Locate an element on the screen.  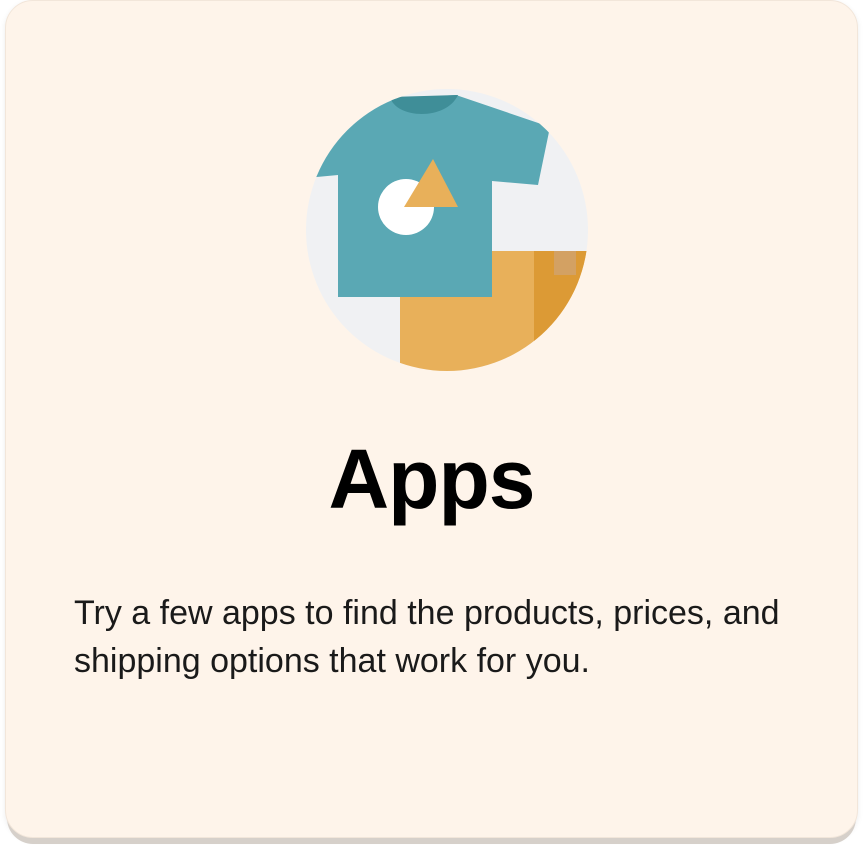
t-shirt-and-box-icon is located at coordinates (447, 230).